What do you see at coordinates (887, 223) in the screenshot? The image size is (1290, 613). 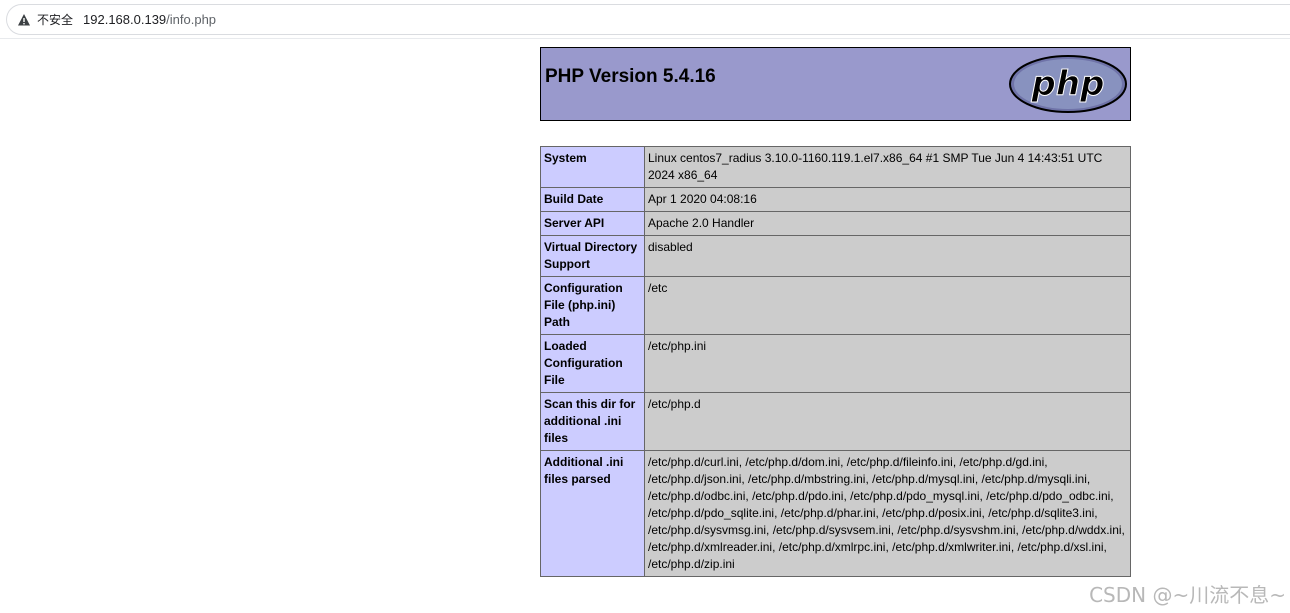 I see `row-value: Apache 2.0 Handler` at bounding box center [887, 223].